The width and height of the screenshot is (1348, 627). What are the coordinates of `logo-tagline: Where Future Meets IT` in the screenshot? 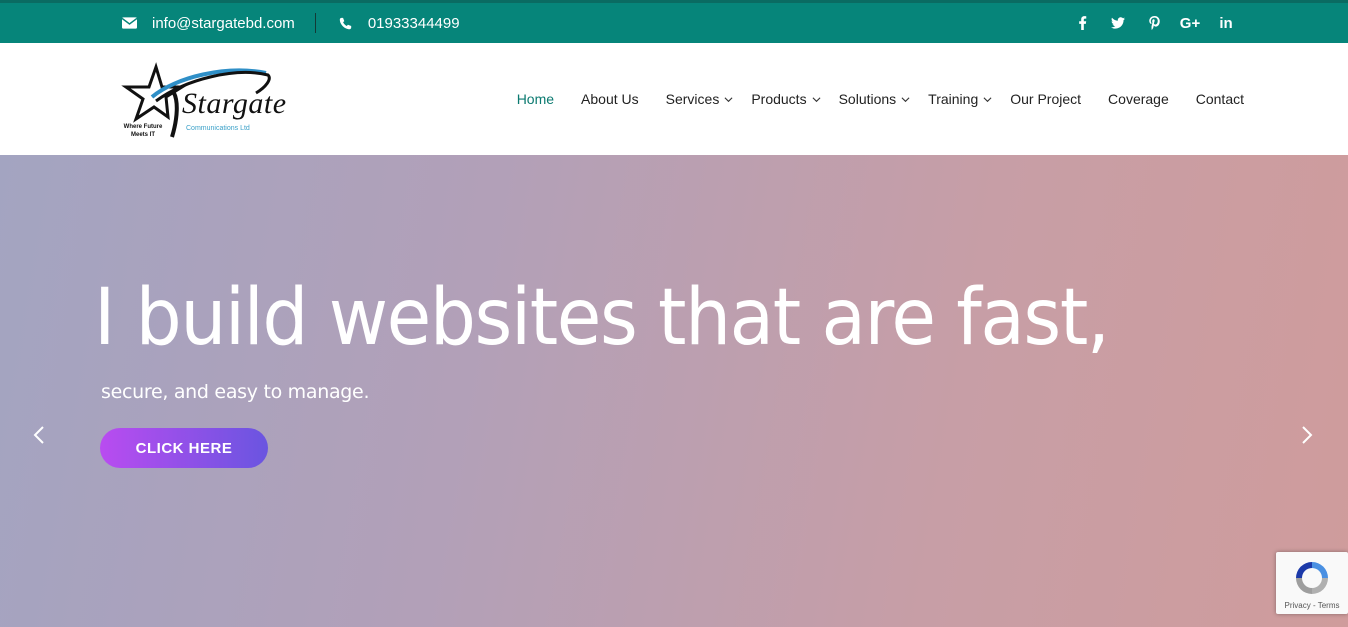 It's located at (143, 131).